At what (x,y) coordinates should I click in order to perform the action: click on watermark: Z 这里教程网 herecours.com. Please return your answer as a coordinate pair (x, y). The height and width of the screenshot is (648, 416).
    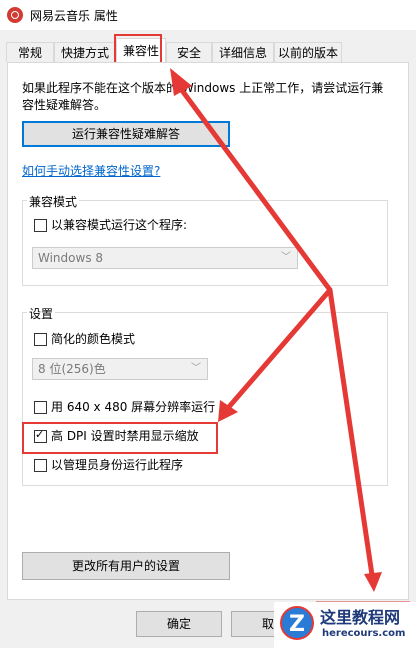
    Looking at the image, I should click on (345, 625).